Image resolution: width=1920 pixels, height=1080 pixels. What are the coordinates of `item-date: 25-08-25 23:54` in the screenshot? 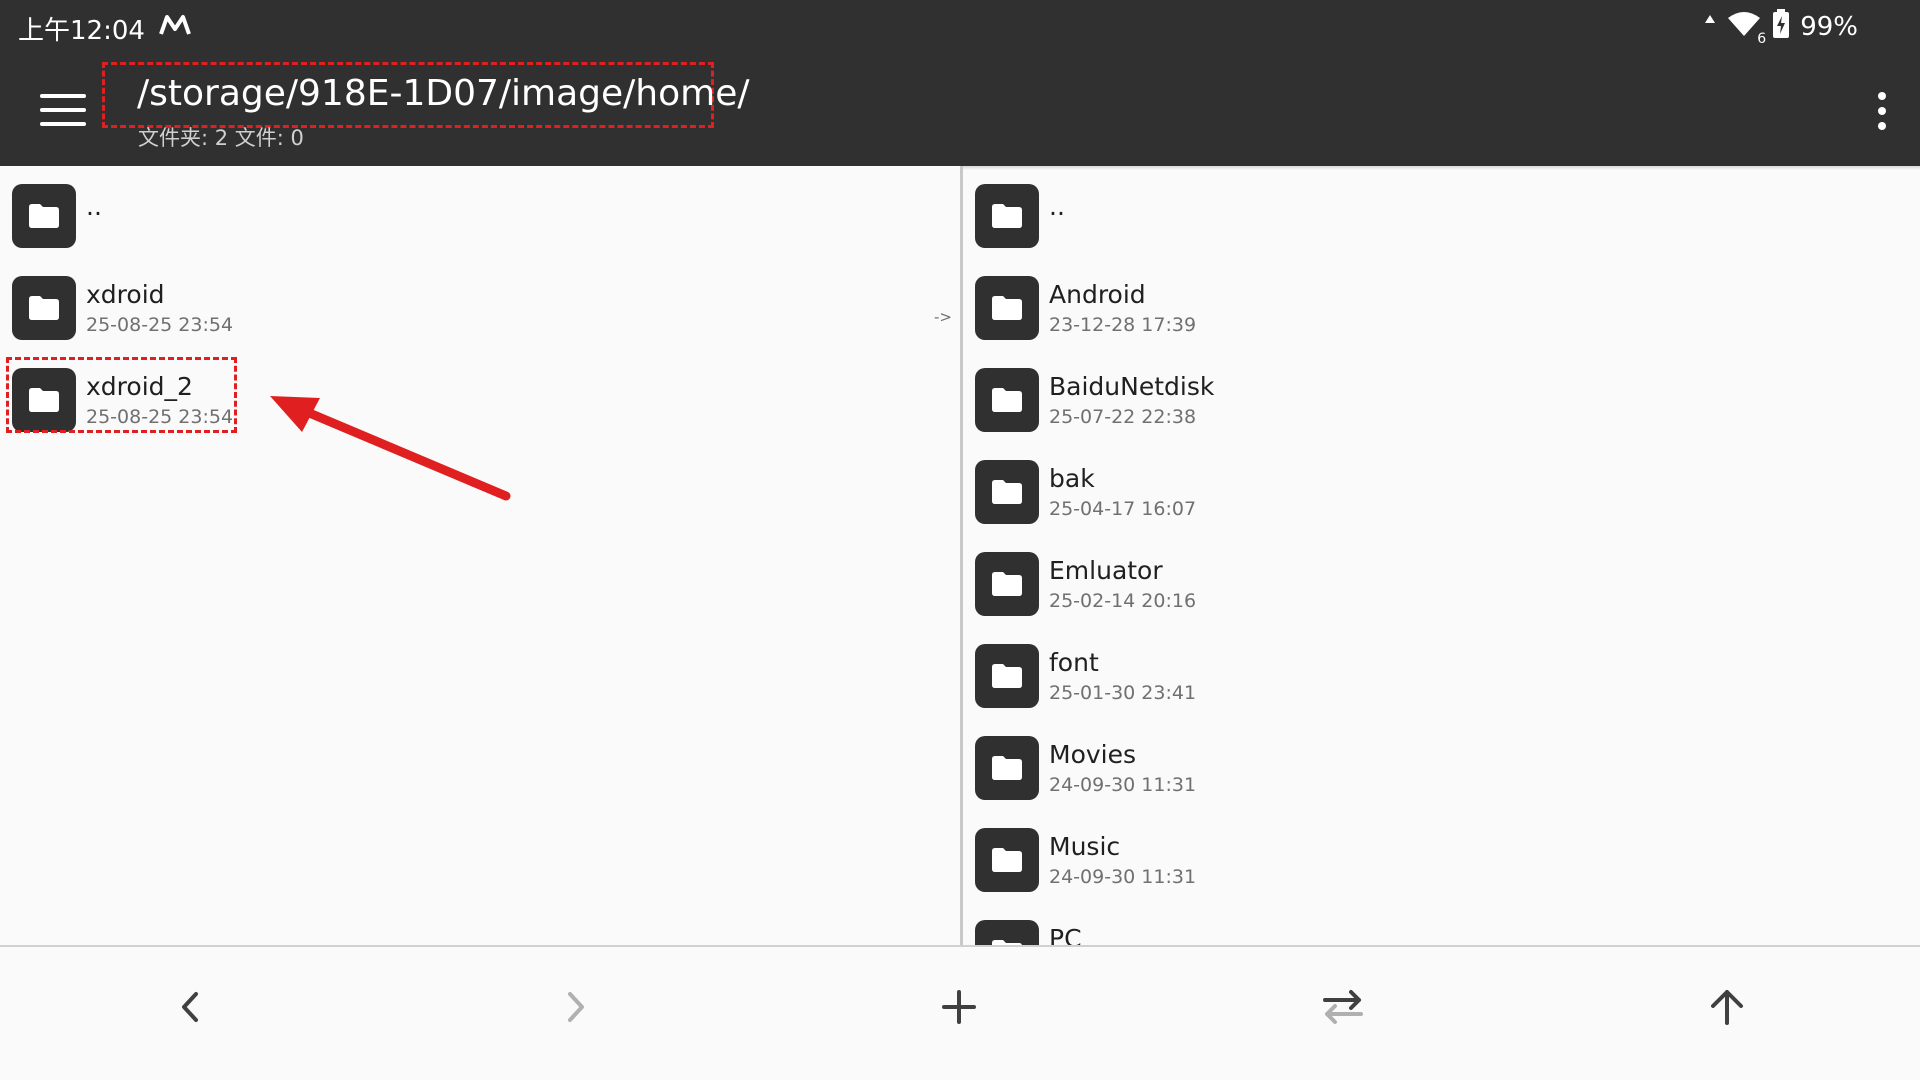 It's located at (160, 325).